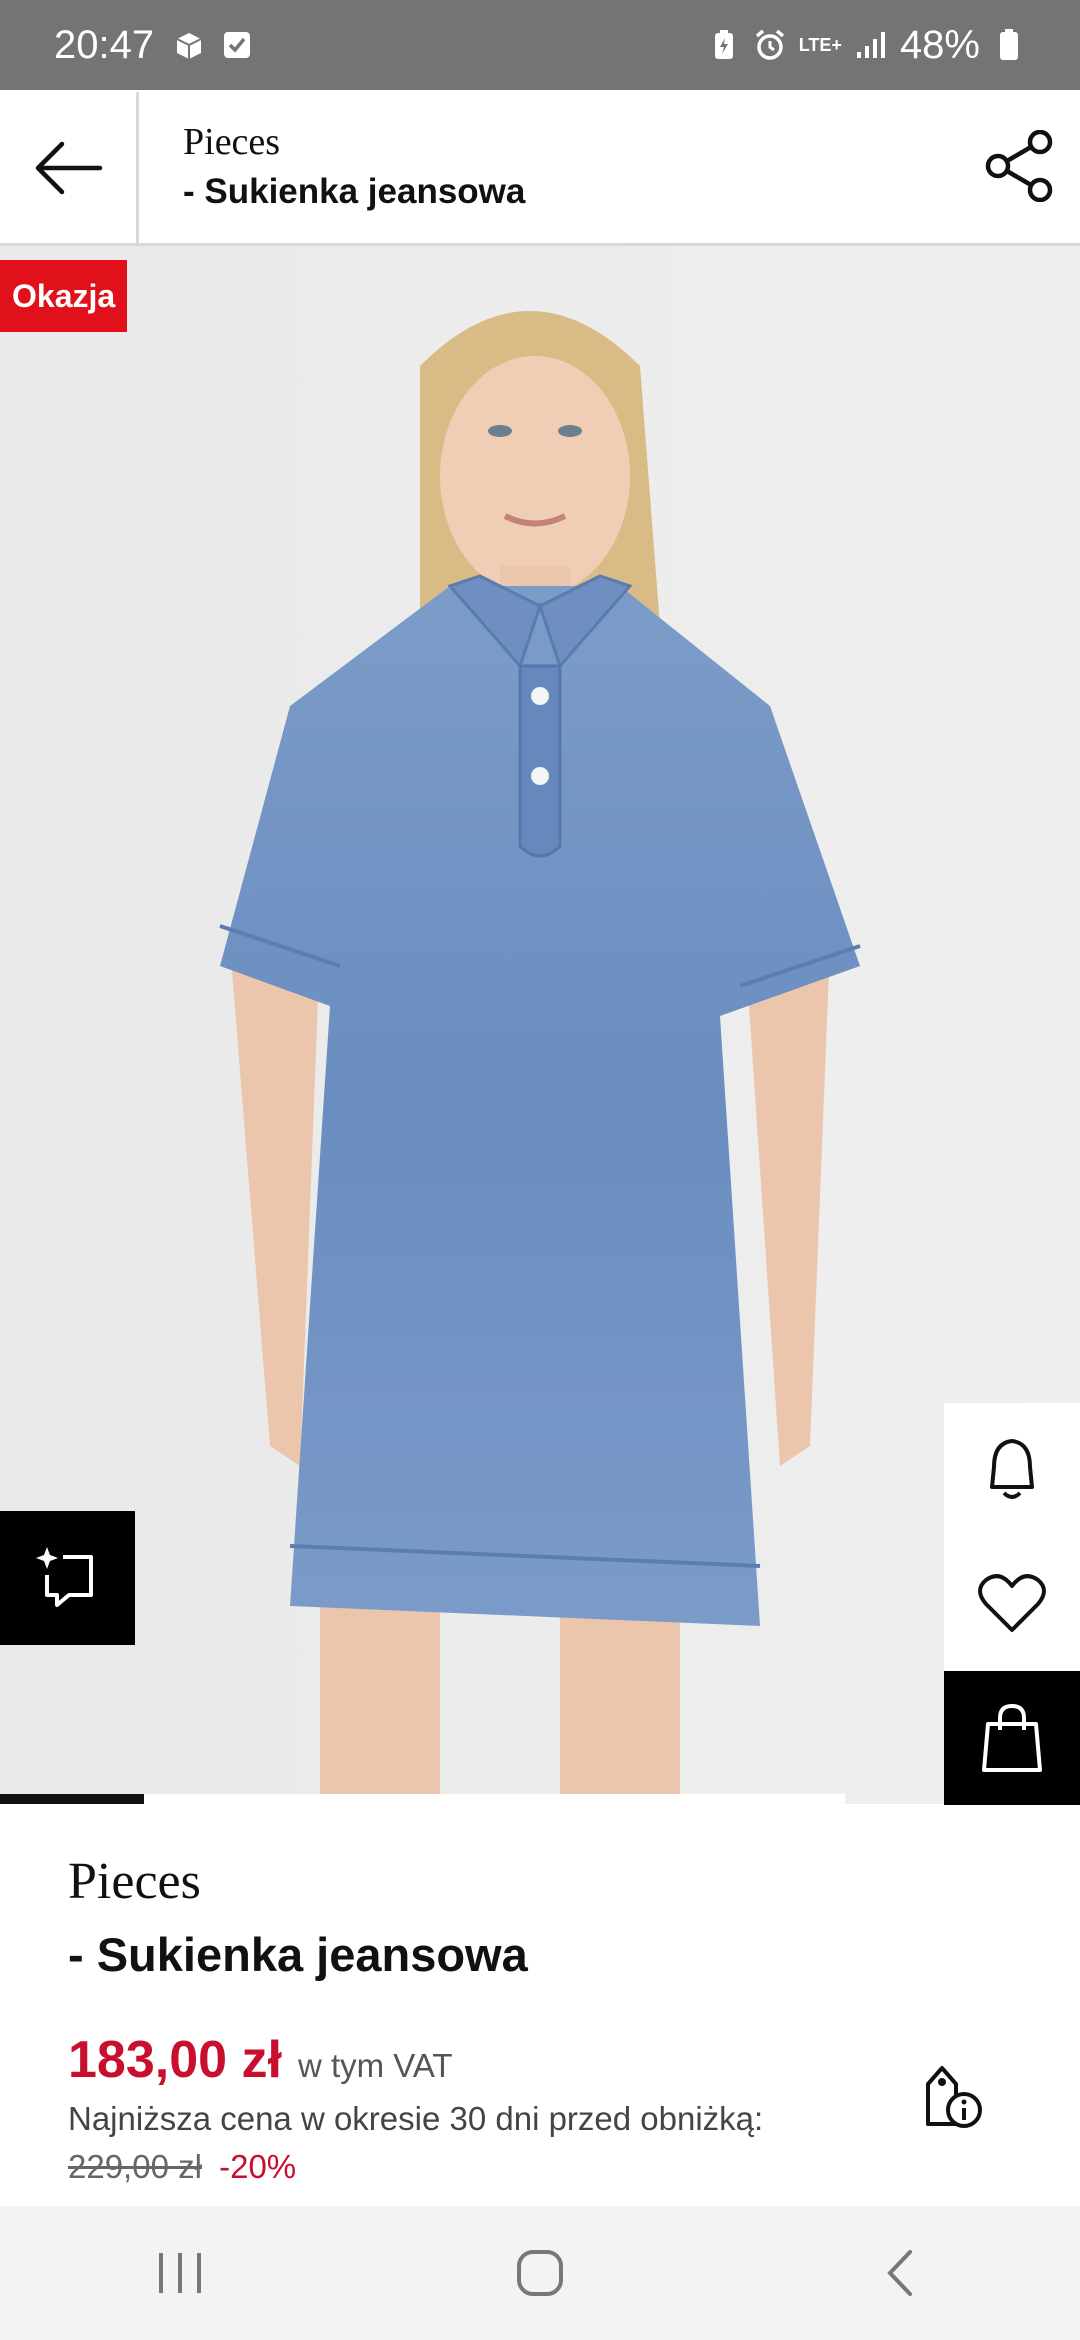  What do you see at coordinates (543, 2060) in the screenshot?
I see `price-row: 183,00 zł w tym VAT` at bounding box center [543, 2060].